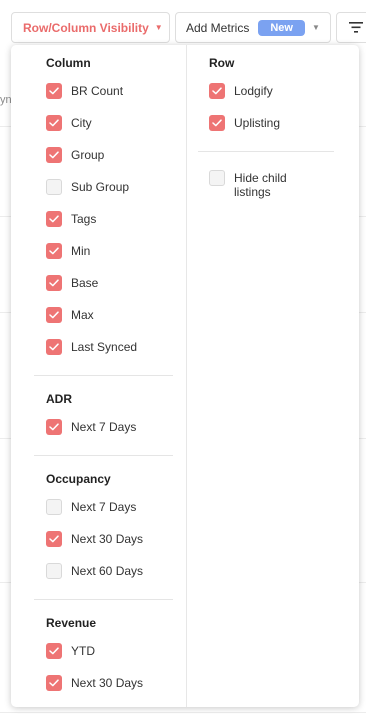 This screenshot has height=714, width=366. What do you see at coordinates (81, 251) in the screenshot?
I see `checkbox-label: Min` at bounding box center [81, 251].